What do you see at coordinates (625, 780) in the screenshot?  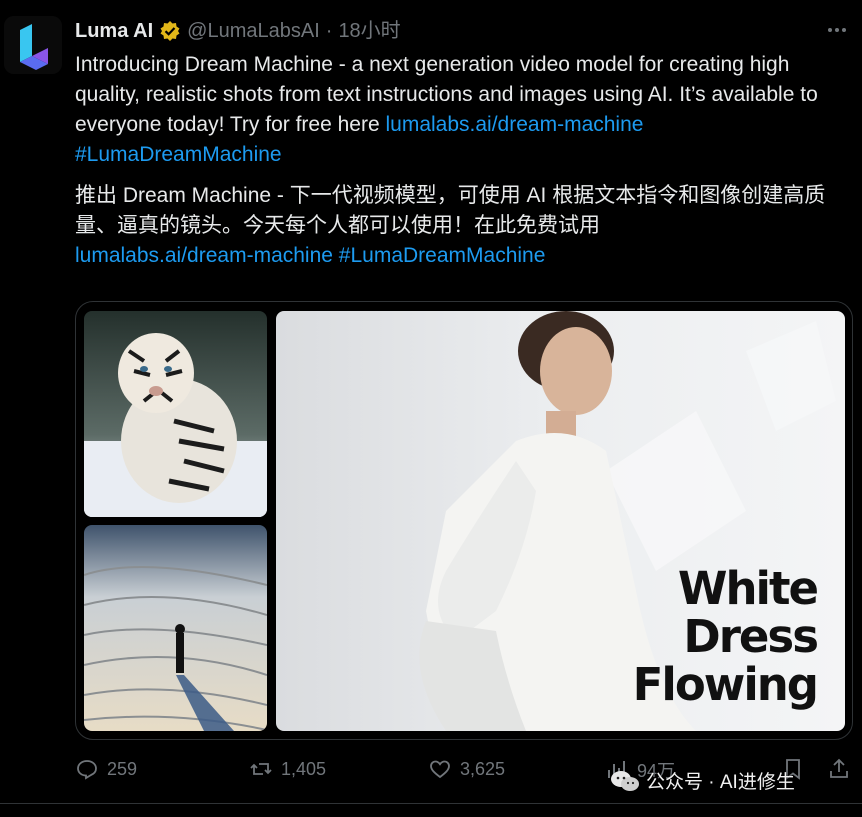 I see `wechat-icon` at bounding box center [625, 780].